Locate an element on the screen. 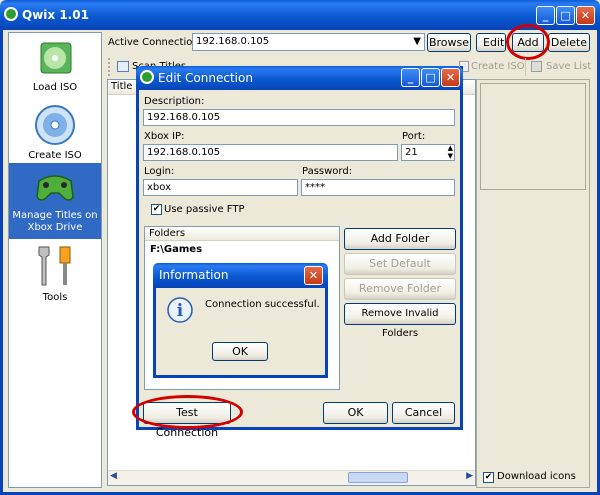 The image size is (600, 495). password-field: **** is located at coordinates (378, 187).